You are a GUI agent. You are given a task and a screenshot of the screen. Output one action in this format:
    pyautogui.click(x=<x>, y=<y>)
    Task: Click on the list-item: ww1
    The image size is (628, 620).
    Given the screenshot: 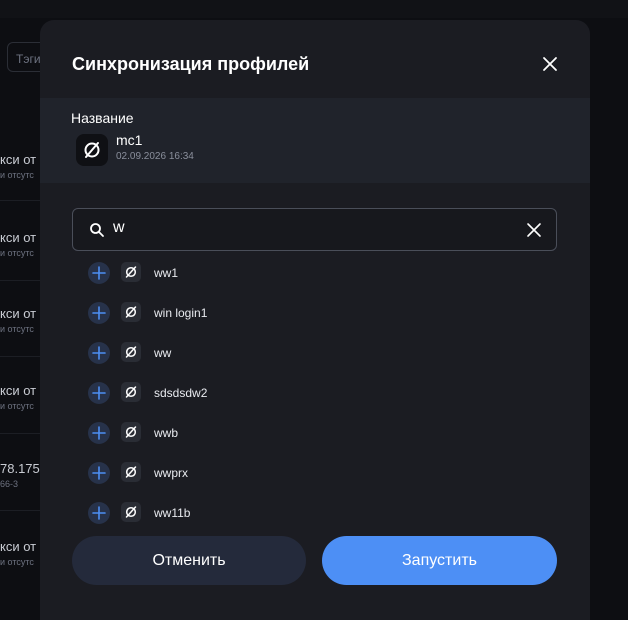 What is the action you would take?
    pyautogui.click(x=318, y=279)
    